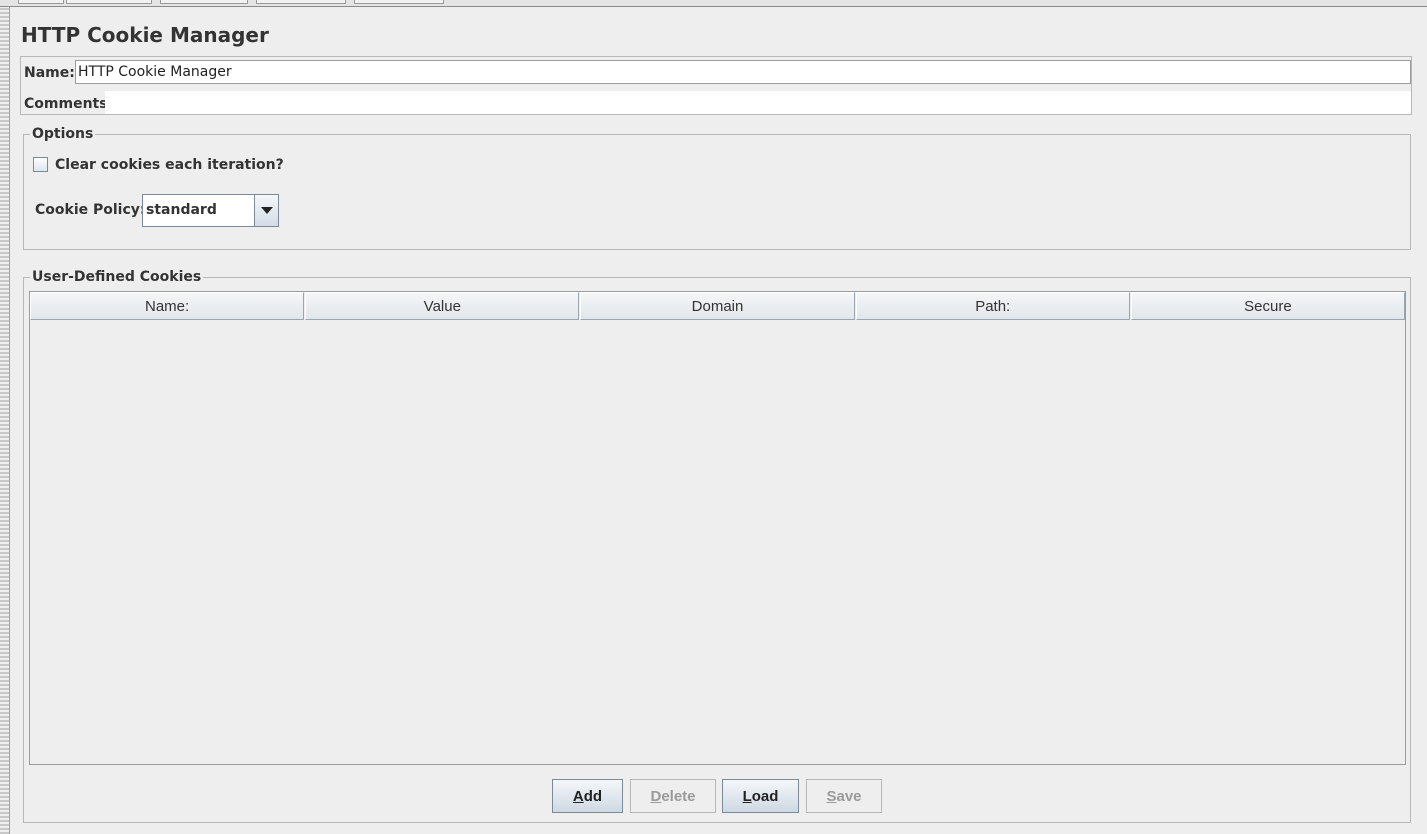 The width and height of the screenshot is (1427, 834). I want to click on load-button: Load, so click(760, 796).